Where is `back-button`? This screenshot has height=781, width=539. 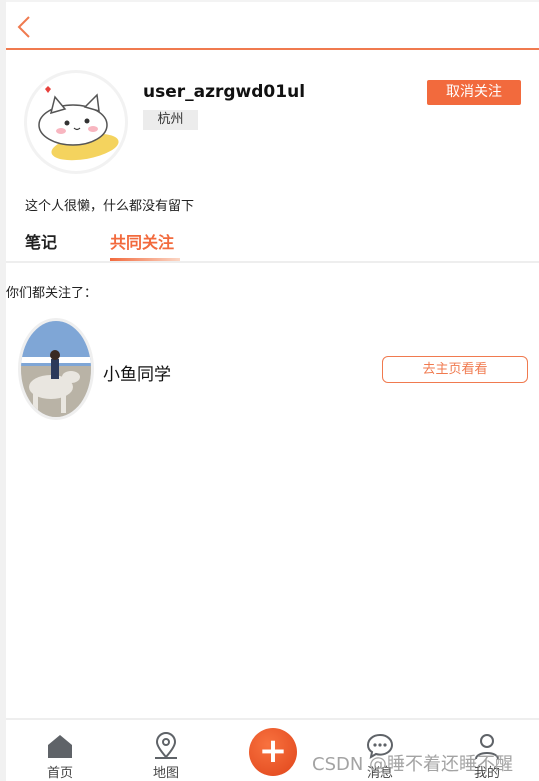 back-button is located at coordinates (26, 27).